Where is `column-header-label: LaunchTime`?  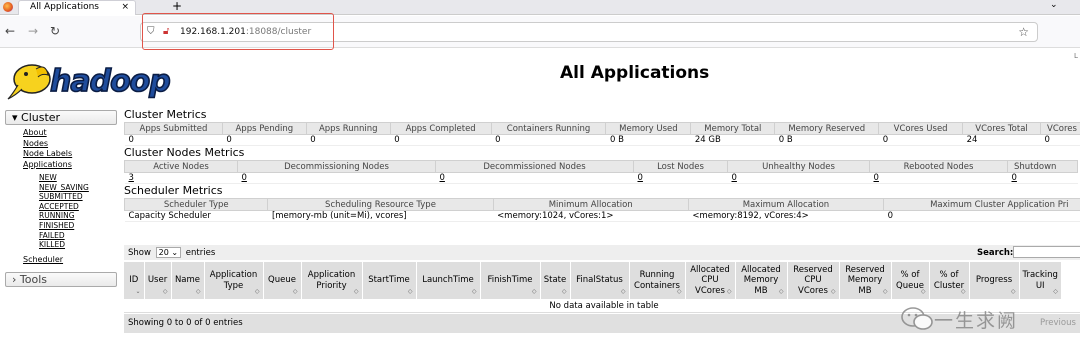 column-header-label: LaunchTime is located at coordinates (448, 280).